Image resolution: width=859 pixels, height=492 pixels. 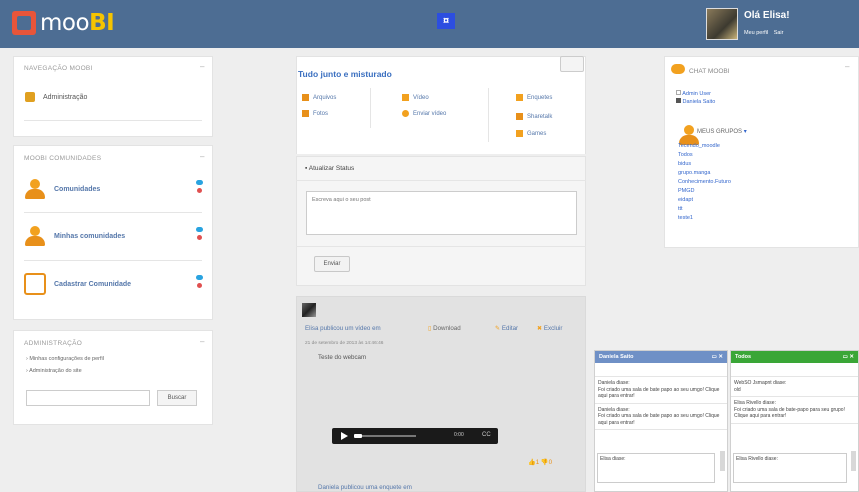 What do you see at coordinates (848, 66) in the screenshot?
I see `chat-toggle-icon: –` at bounding box center [848, 66].